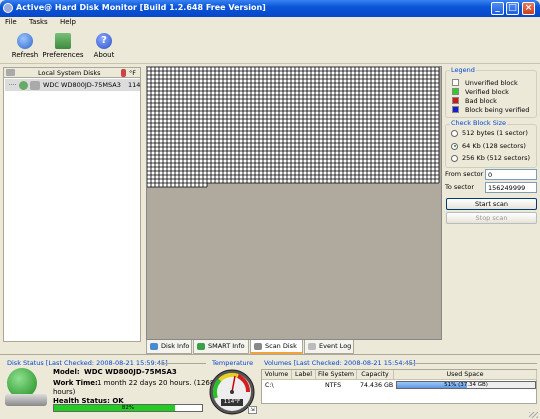  I want to click on col-header-capacity: Capacity, so click(375, 375).